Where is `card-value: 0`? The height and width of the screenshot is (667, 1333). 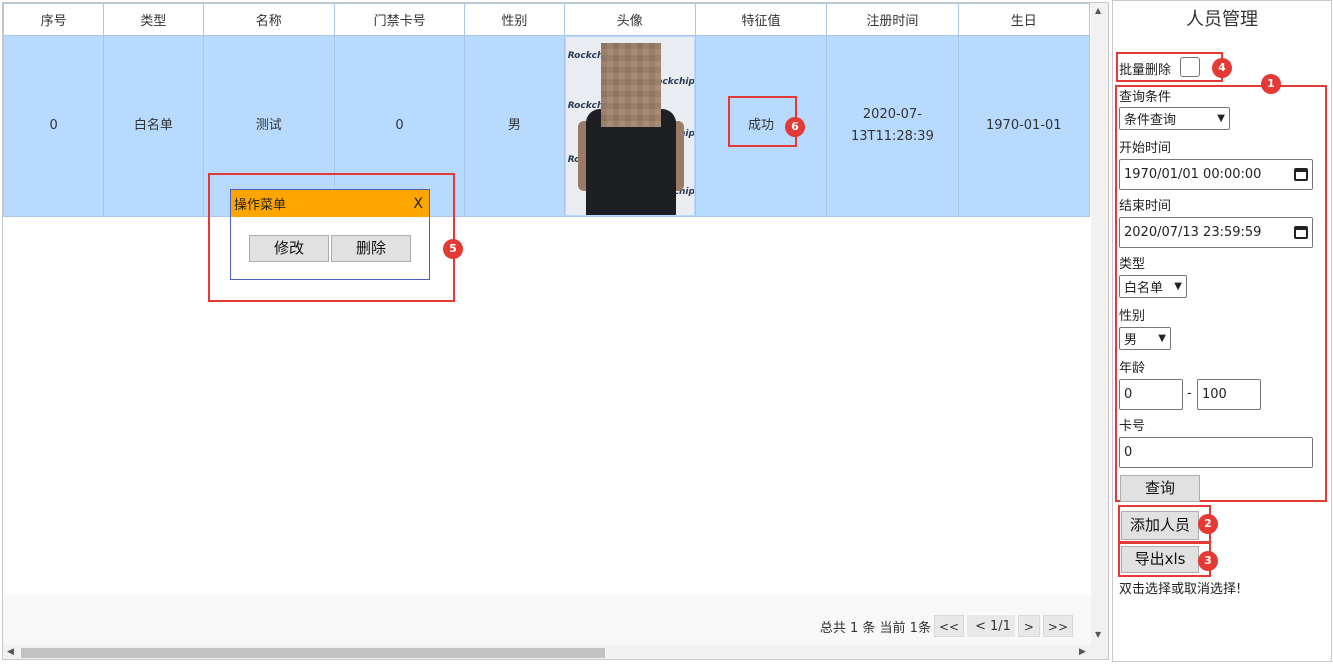
card-value: 0 is located at coordinates (1128, 452).